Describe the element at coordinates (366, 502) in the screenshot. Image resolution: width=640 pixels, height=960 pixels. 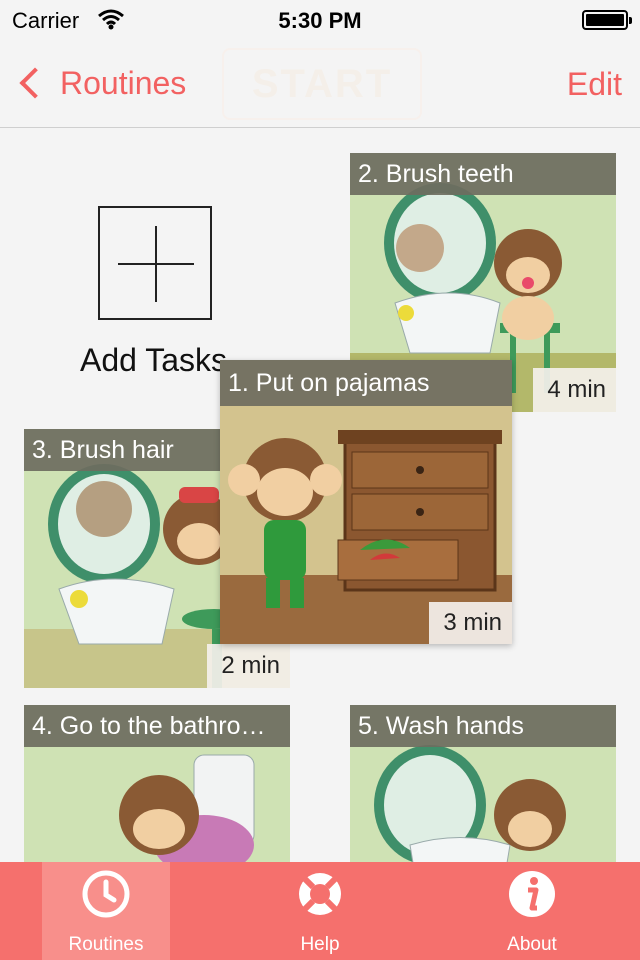
I see `task-card-put-on-pajamas: 1. Put on pajamas 3 min` at that location.